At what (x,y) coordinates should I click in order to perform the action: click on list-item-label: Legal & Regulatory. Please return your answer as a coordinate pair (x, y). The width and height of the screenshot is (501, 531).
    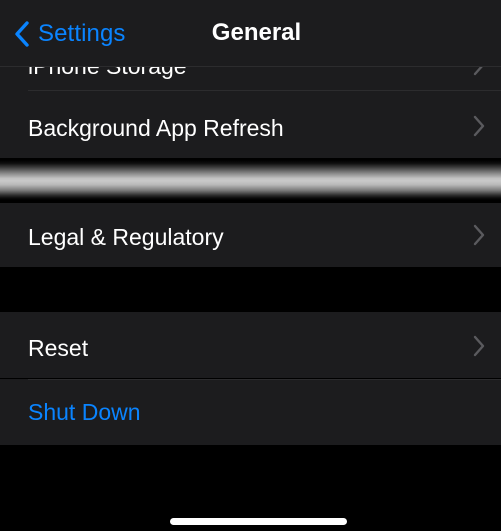
    Looking at the image, I should click on (126, 237).